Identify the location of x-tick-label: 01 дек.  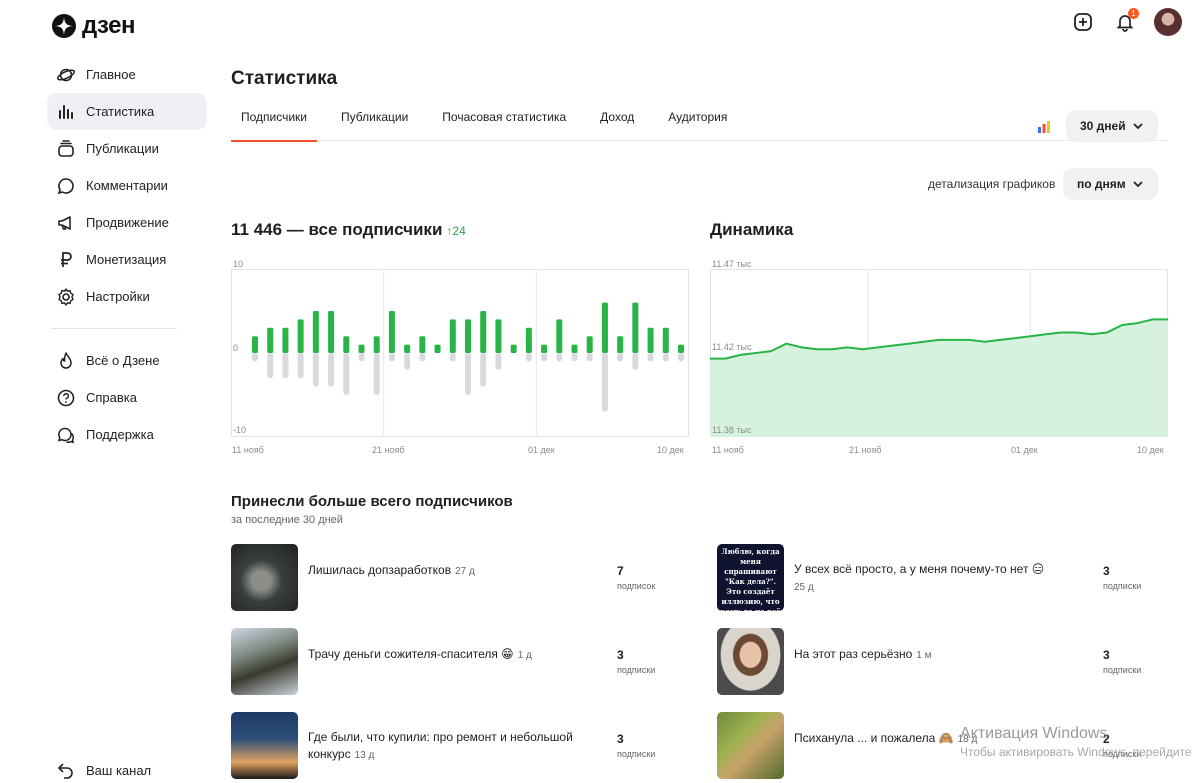
(1024, 450).